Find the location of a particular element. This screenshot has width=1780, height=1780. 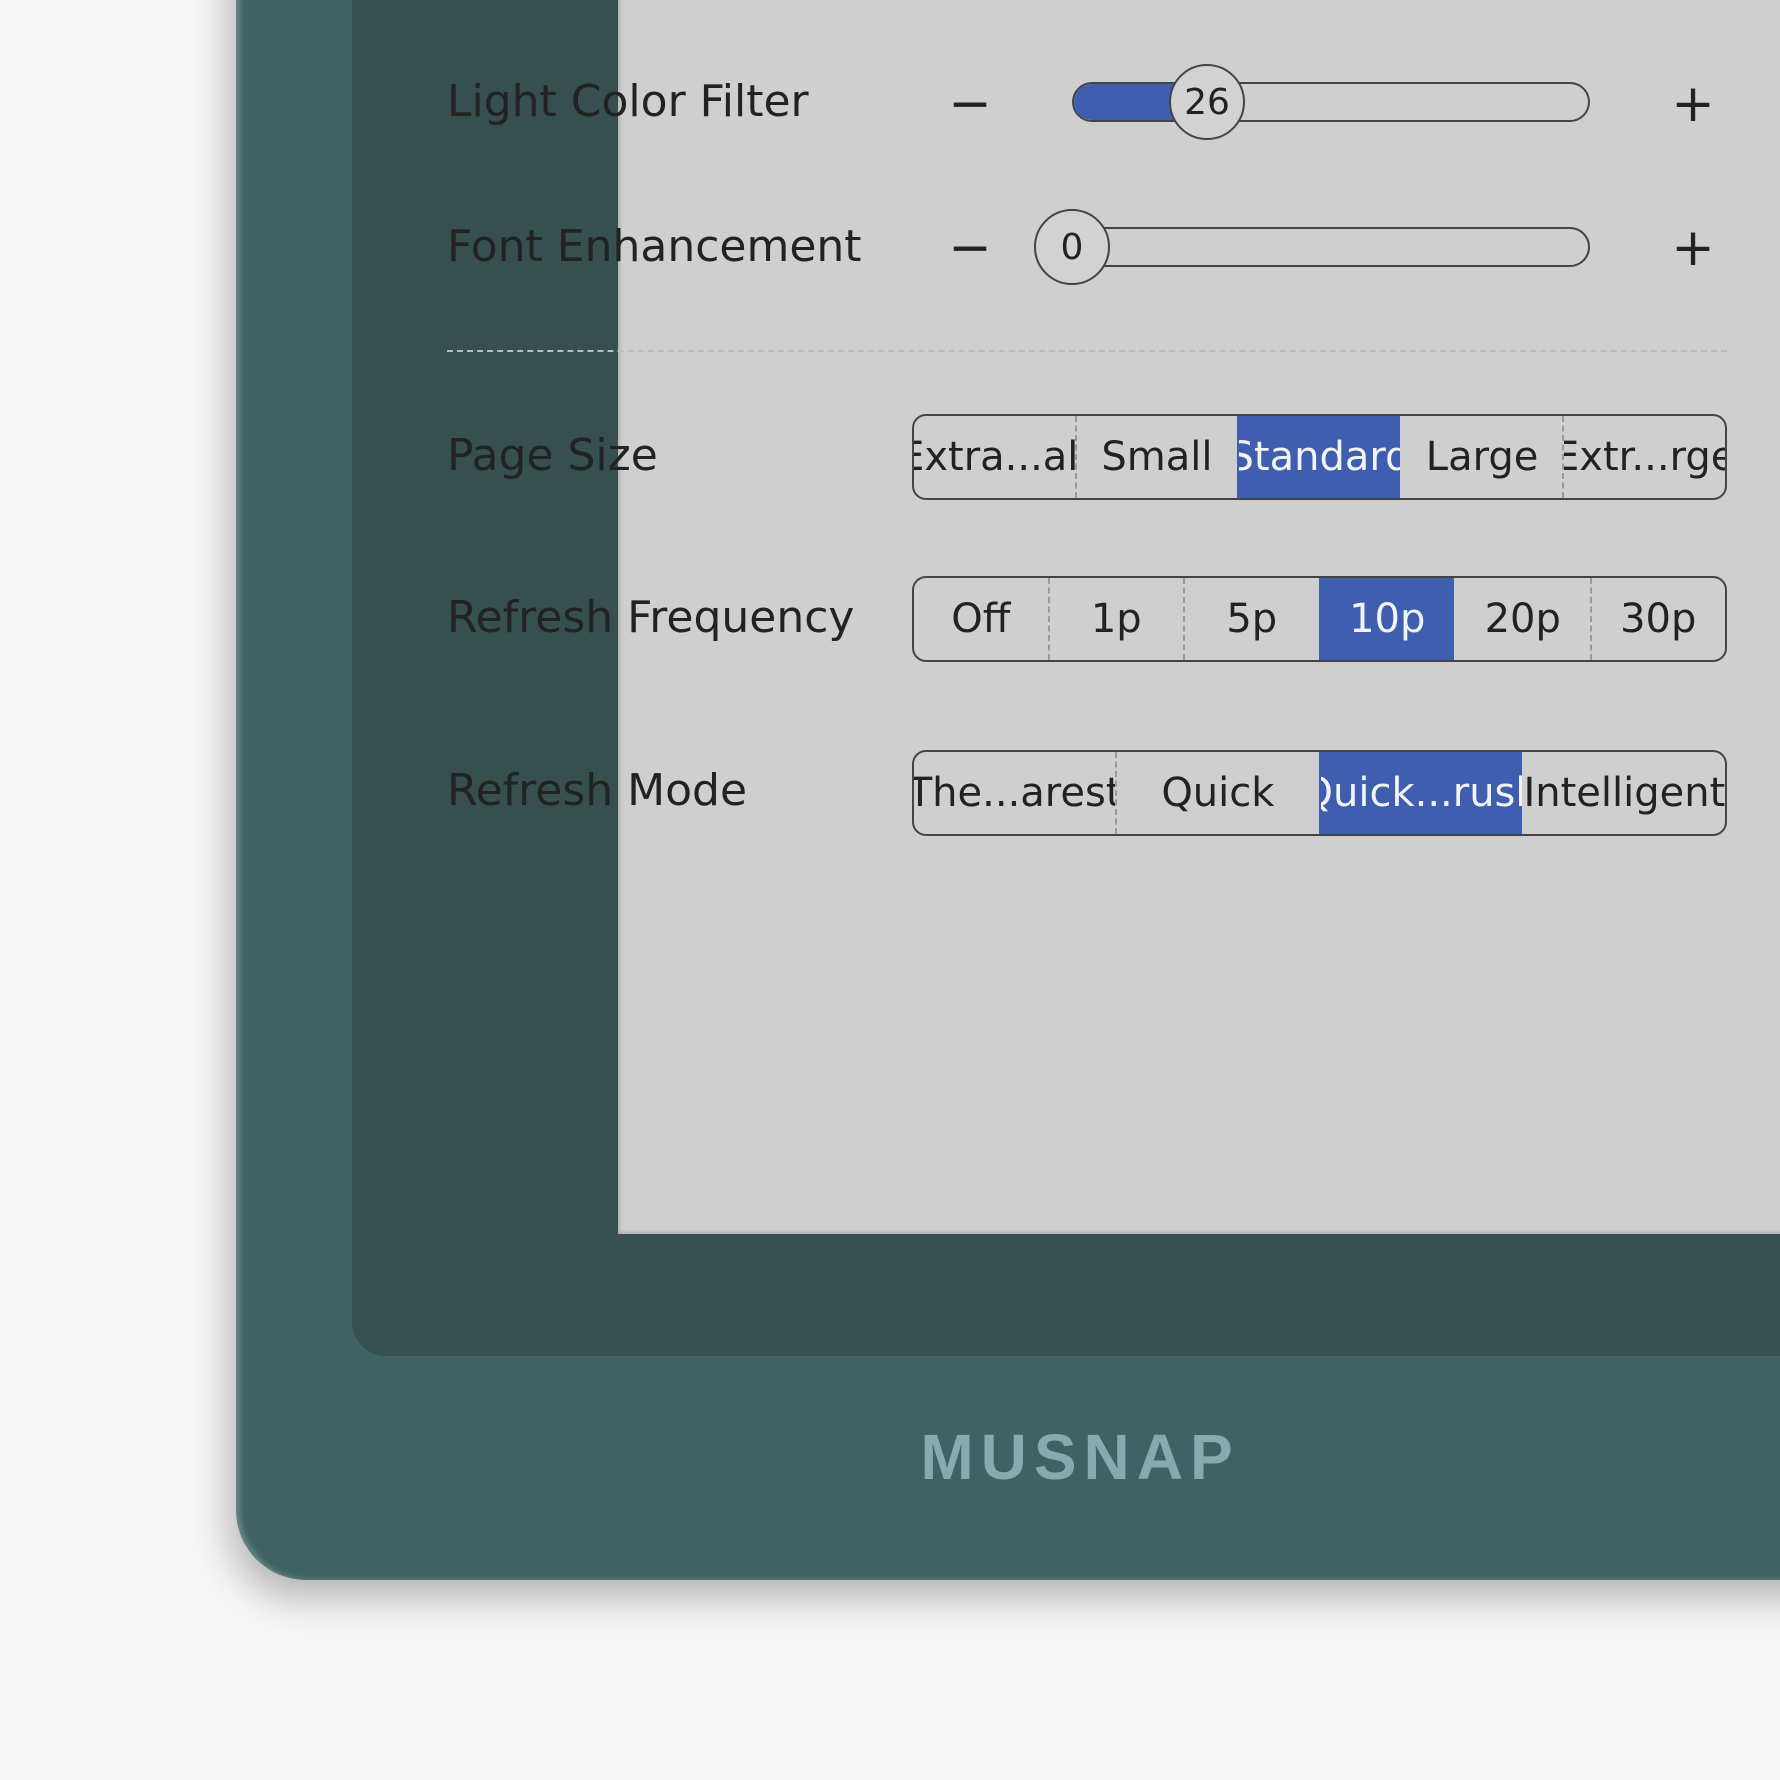

light-color-filter-decrease-button: − is located at coordinates (970, 104).